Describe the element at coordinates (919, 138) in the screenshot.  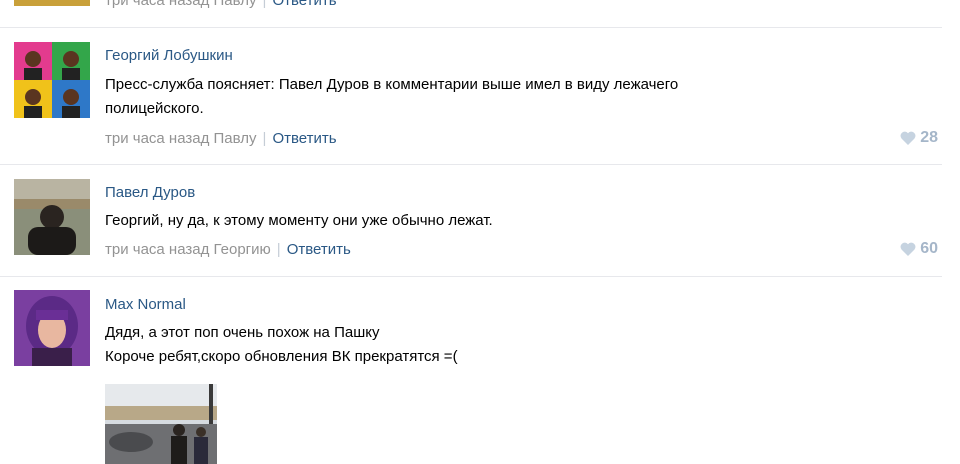
I see `like-button: 28` at that location.